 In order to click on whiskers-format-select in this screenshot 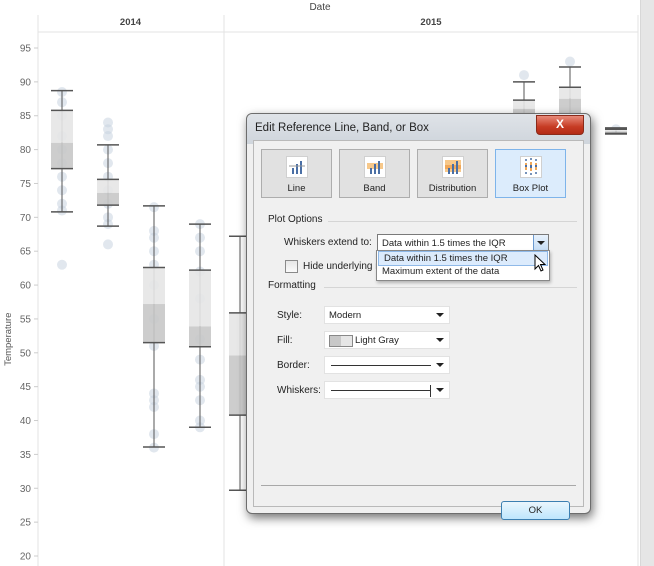, I will do `click(387, 390)`.